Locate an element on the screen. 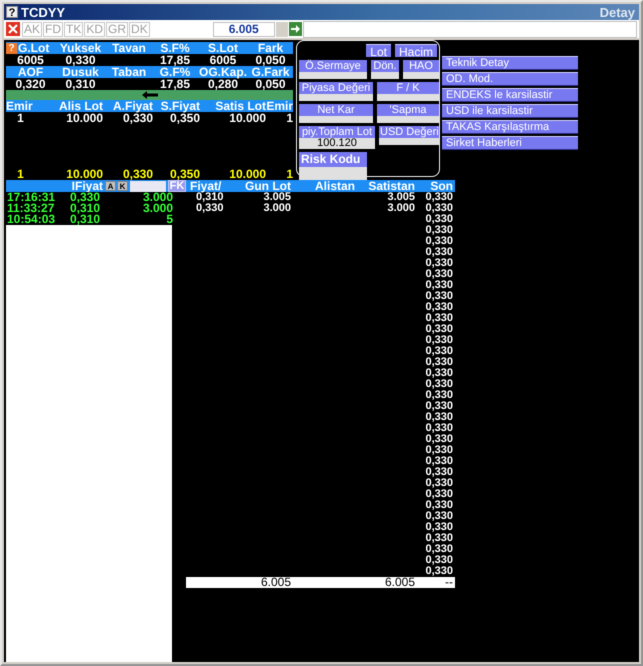 The height and width of the screenshot is (666, 643). toggle-button: Lot is located at coordinates (378, 50).